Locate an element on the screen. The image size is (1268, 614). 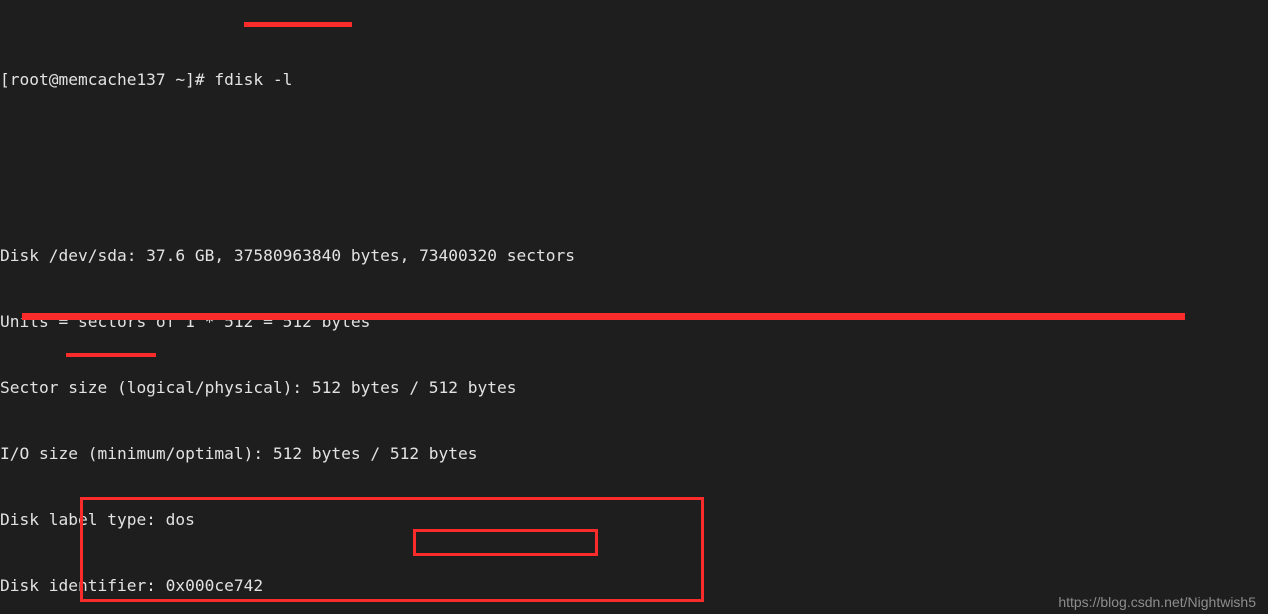
watermark: https://blog.csdn.net/Nightwish5 is located at coordinates (1157, 602).